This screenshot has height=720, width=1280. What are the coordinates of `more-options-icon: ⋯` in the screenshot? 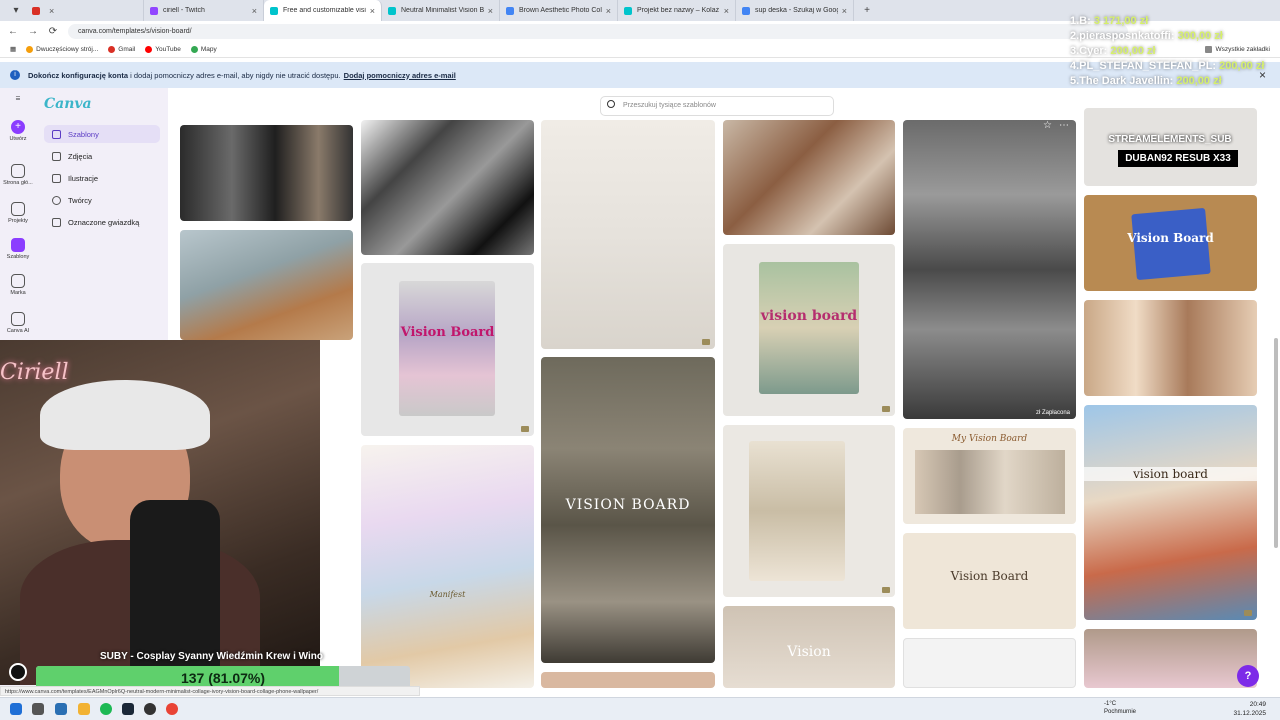 It's located at (1064, 125).